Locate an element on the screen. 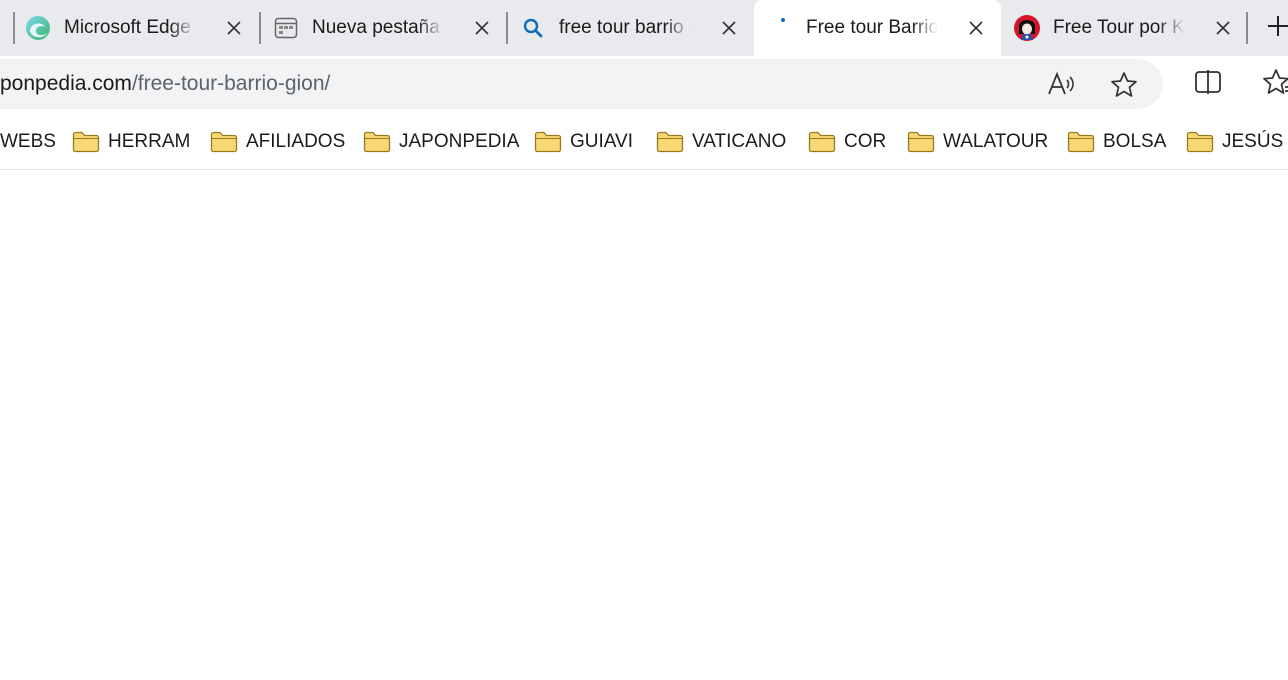 Image resolution: width=1288 pixels, height=680 pixels. tab-free-tour-gion: Free tour Barrio de Gion is located at coordinates (877, 28).